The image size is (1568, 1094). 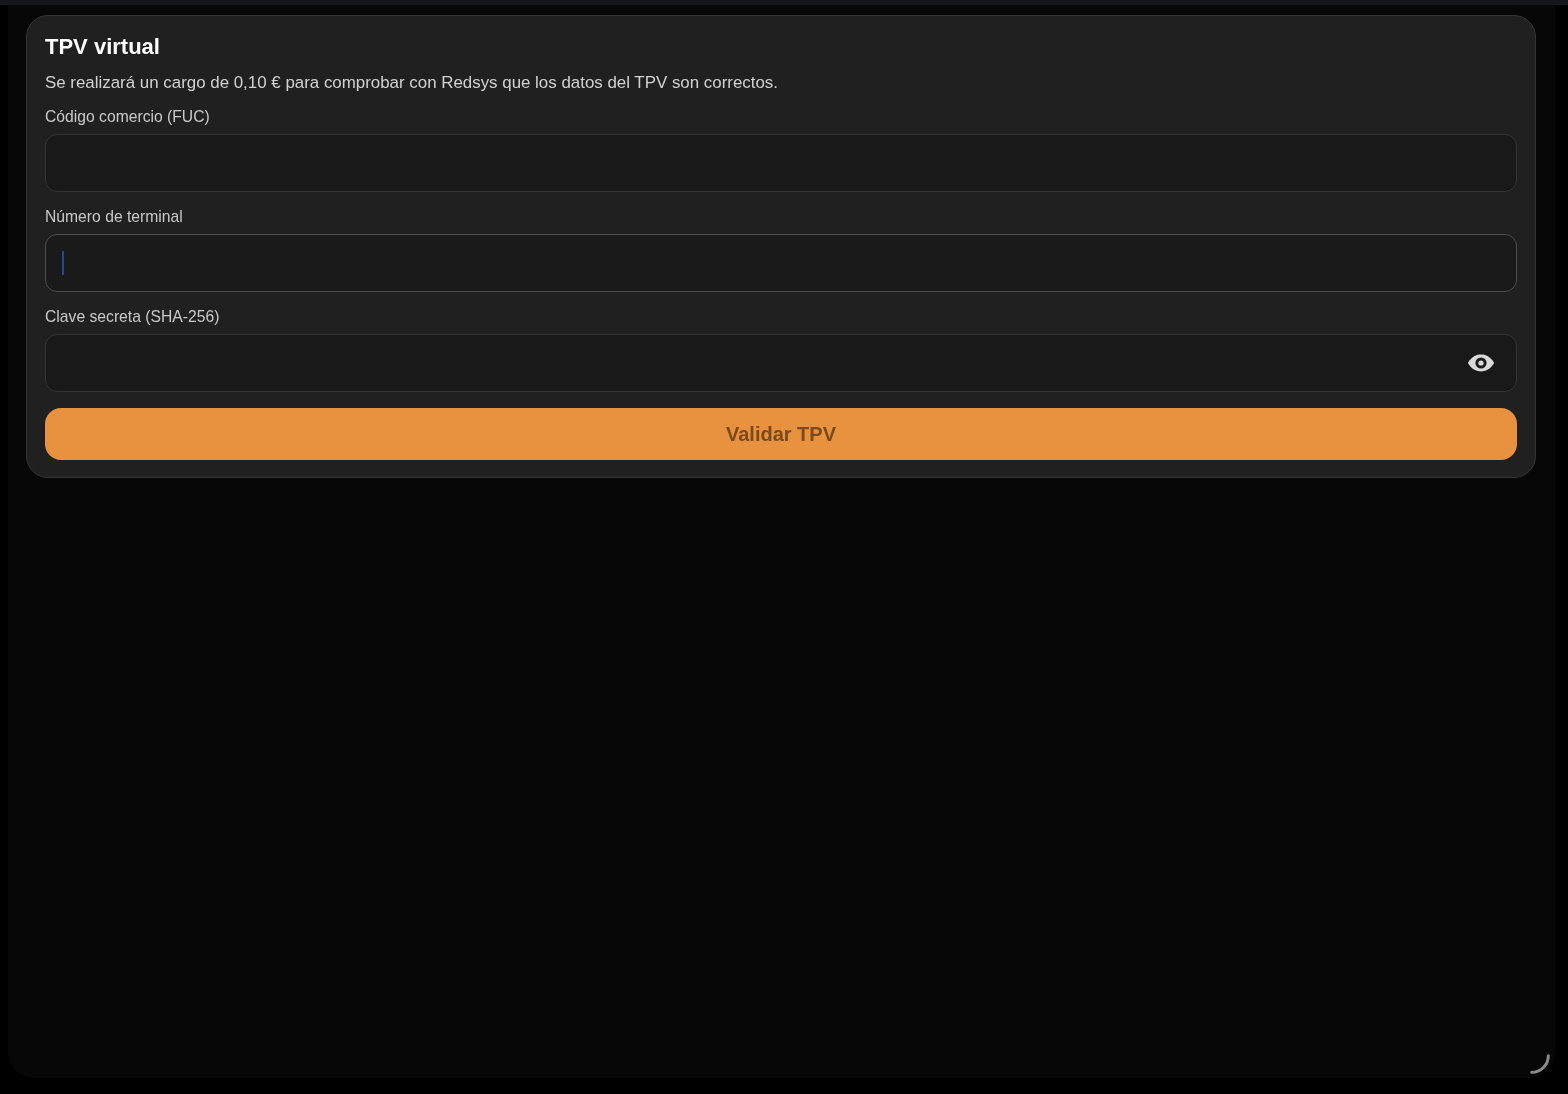 I want to click on eye-icon, so click(x=1481, y=363).